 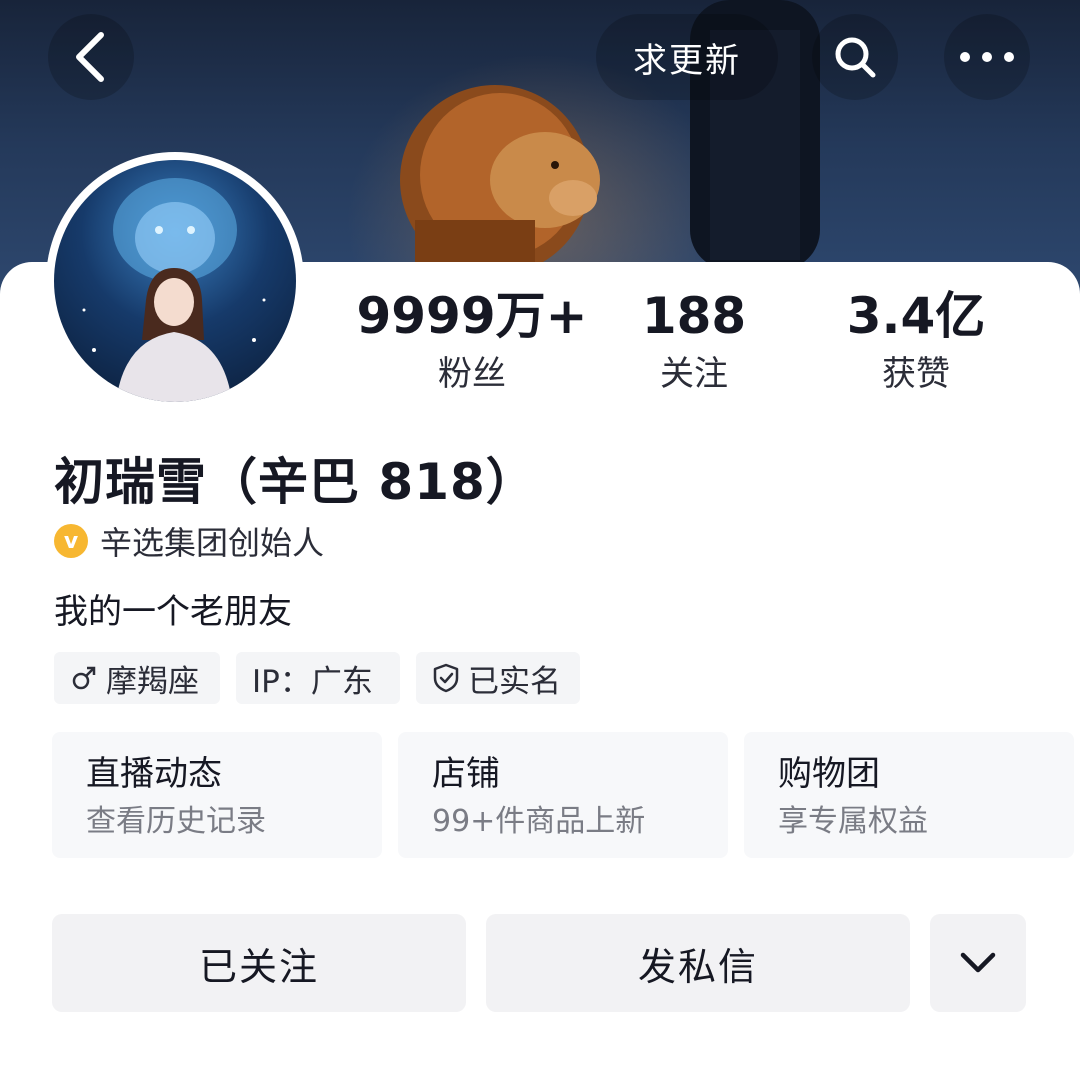 What do you see at coordinates (84, 678) in the screenshot?
I see `male-icon` at bounding box center [84, 678].